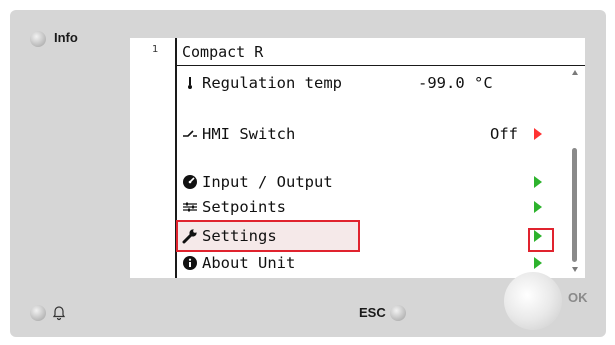  Describe the element at coordinates (374, 183) in the screenshot. I see `row-input-output: Input / Output` at that location.